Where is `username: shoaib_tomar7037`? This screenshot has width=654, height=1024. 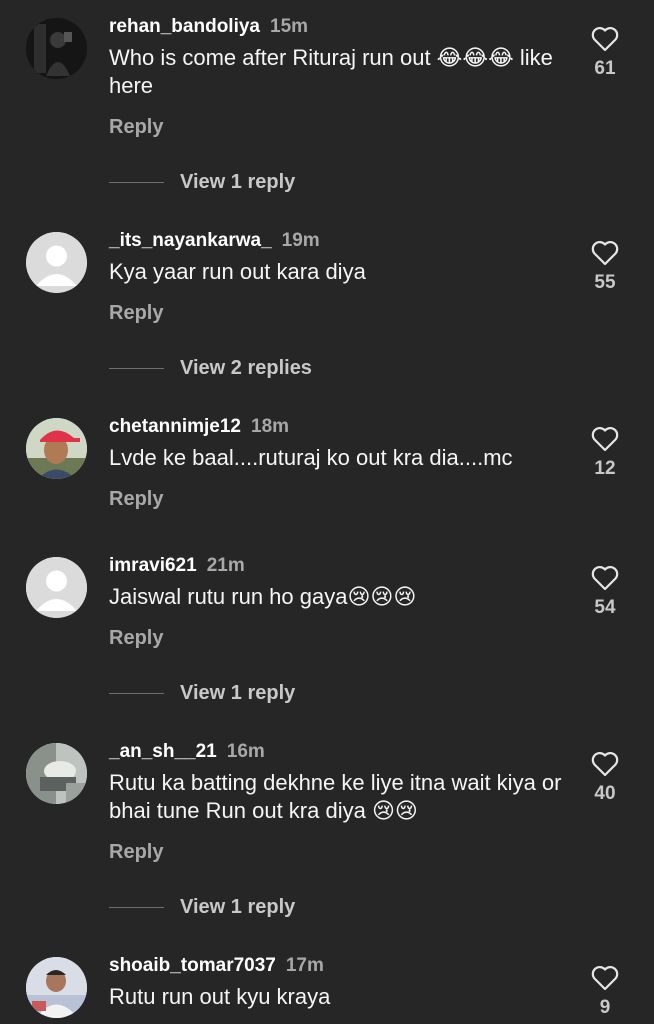
username: shoaib_tomar7037 is located at coordinates (192, 965).